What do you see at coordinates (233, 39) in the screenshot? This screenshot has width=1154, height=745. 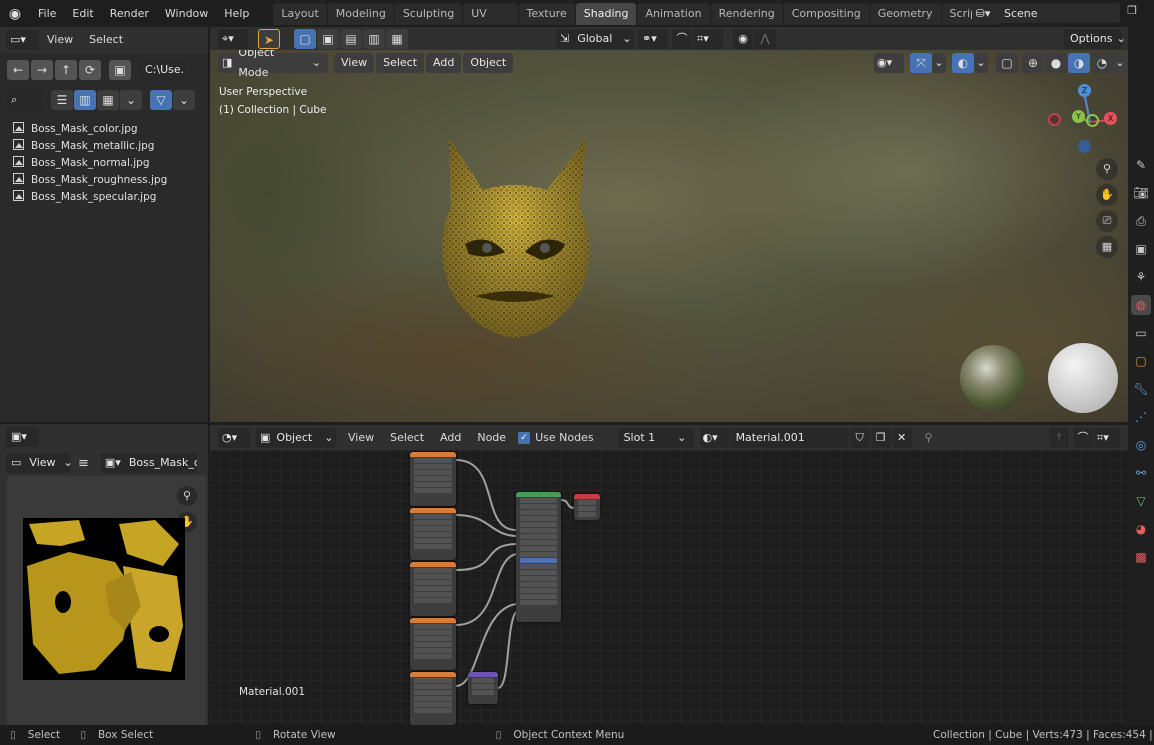 I see `tool-settings-dropdown: ⌖▾` at bounding box center [233, 39].